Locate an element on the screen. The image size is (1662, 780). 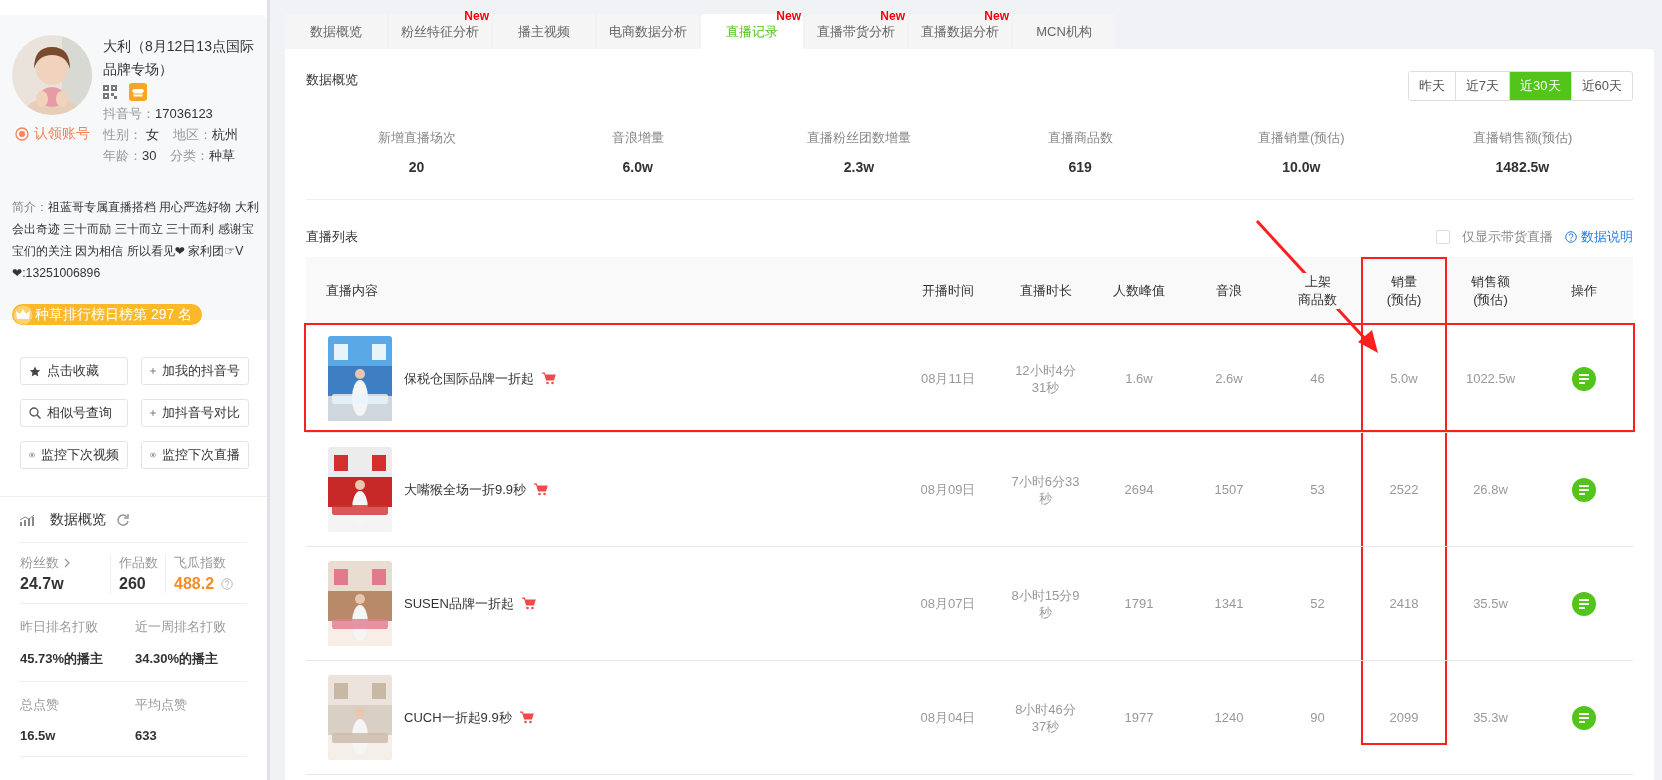
table-cell-text: 1977 is located at coordinates (1139, 717).